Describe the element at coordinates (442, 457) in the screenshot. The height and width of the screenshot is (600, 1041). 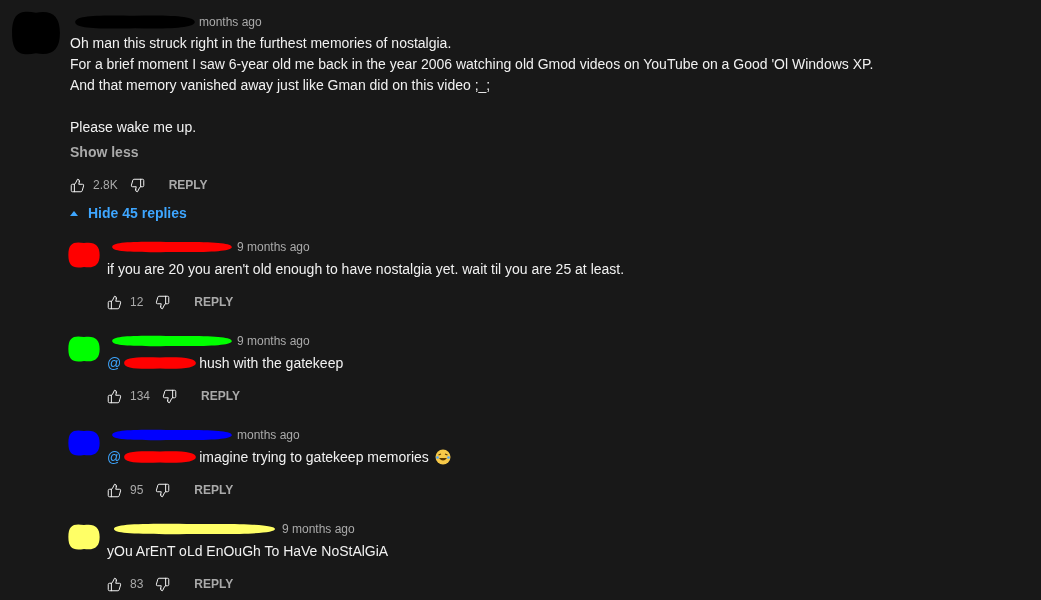
I see `laughing-emoji-icon` at that location.